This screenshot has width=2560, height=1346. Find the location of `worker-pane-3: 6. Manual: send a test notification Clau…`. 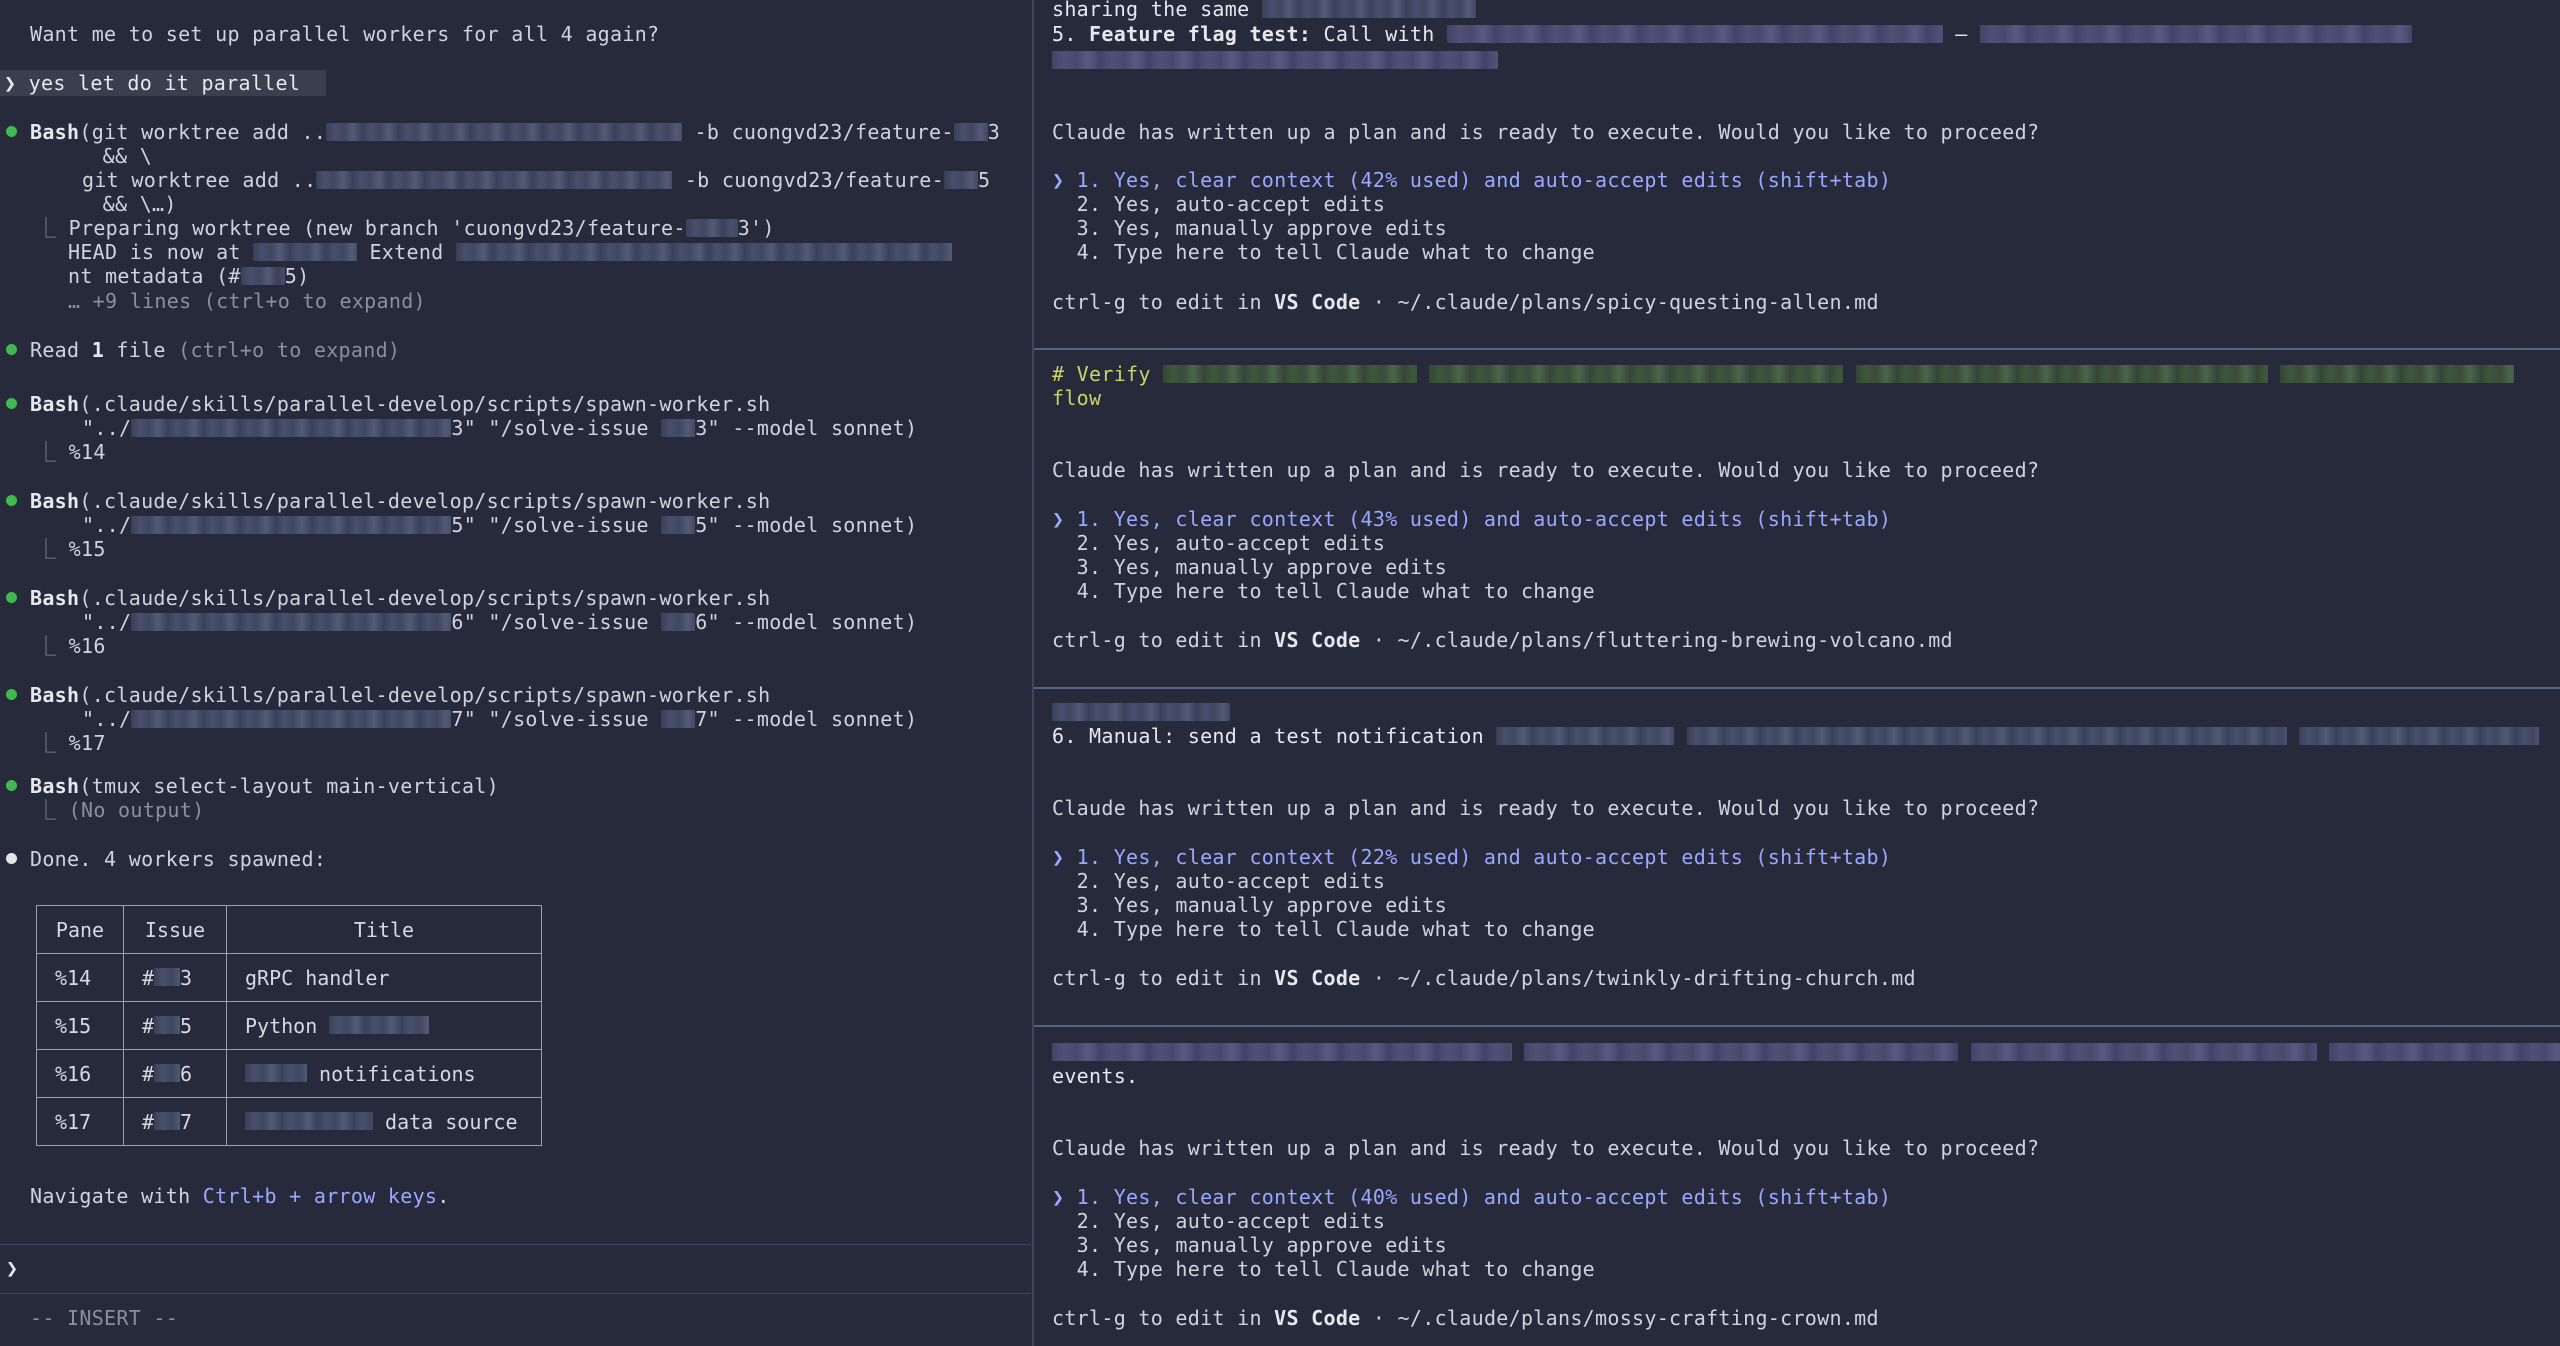

worker-pane-3: 6. Manual: send a test notification Clau… is located at coordinates (1797, 857).